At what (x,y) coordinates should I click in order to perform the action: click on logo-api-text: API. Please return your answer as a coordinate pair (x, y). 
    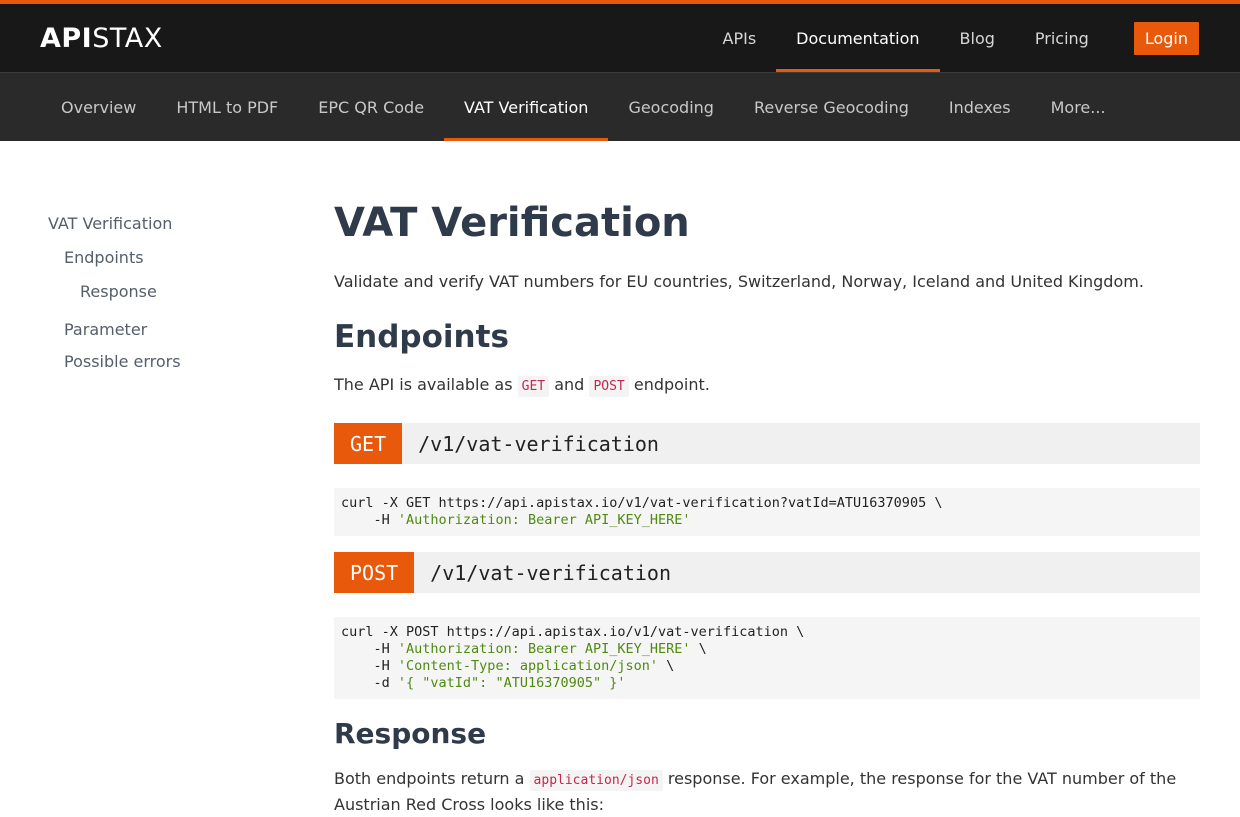
    Looking at the image, I should click on (66, 38).